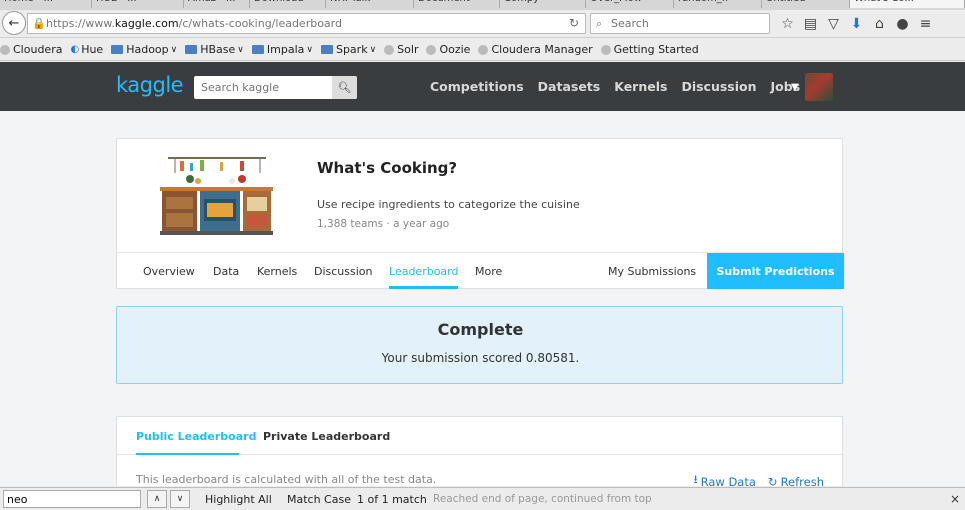 The height and width of the screenshot is (510, 965). I want to click on bookmark-folder-hbase: HBase ∨, so click(214, 49).